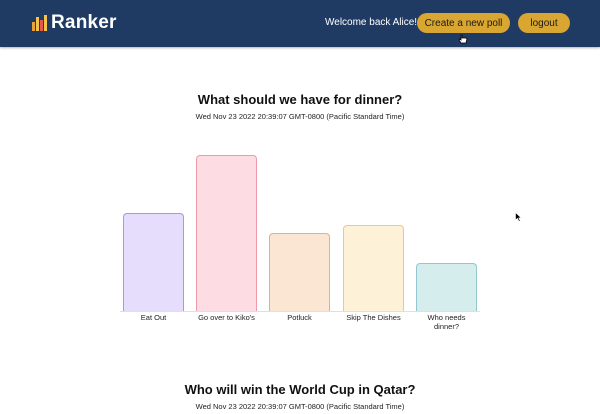 This screenshot has width=600, height=414. What do you see at coordinates (300, 389) in the screenshot?
I see `poll-title: Who will win the World Cup in Qatar?` at bounding box center [300, 389].